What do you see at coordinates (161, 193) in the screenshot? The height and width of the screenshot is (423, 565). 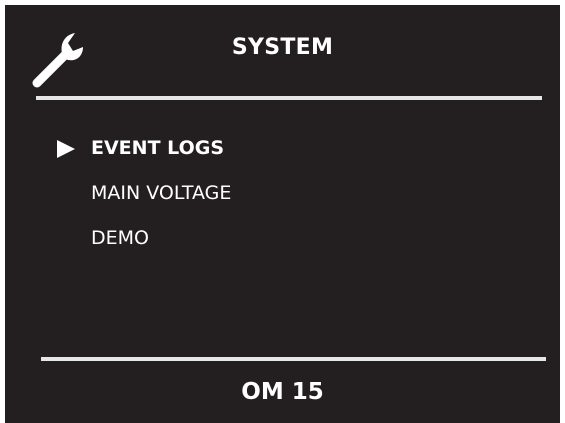 I see `menu-item-main-voltage: MAIN VOLTAGE` at bounding box center [161, 193].